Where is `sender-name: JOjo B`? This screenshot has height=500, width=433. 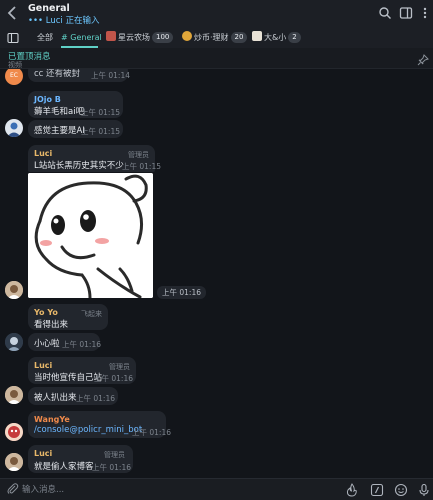
sender-name: JOjo B is located at coordinates (47, 99).